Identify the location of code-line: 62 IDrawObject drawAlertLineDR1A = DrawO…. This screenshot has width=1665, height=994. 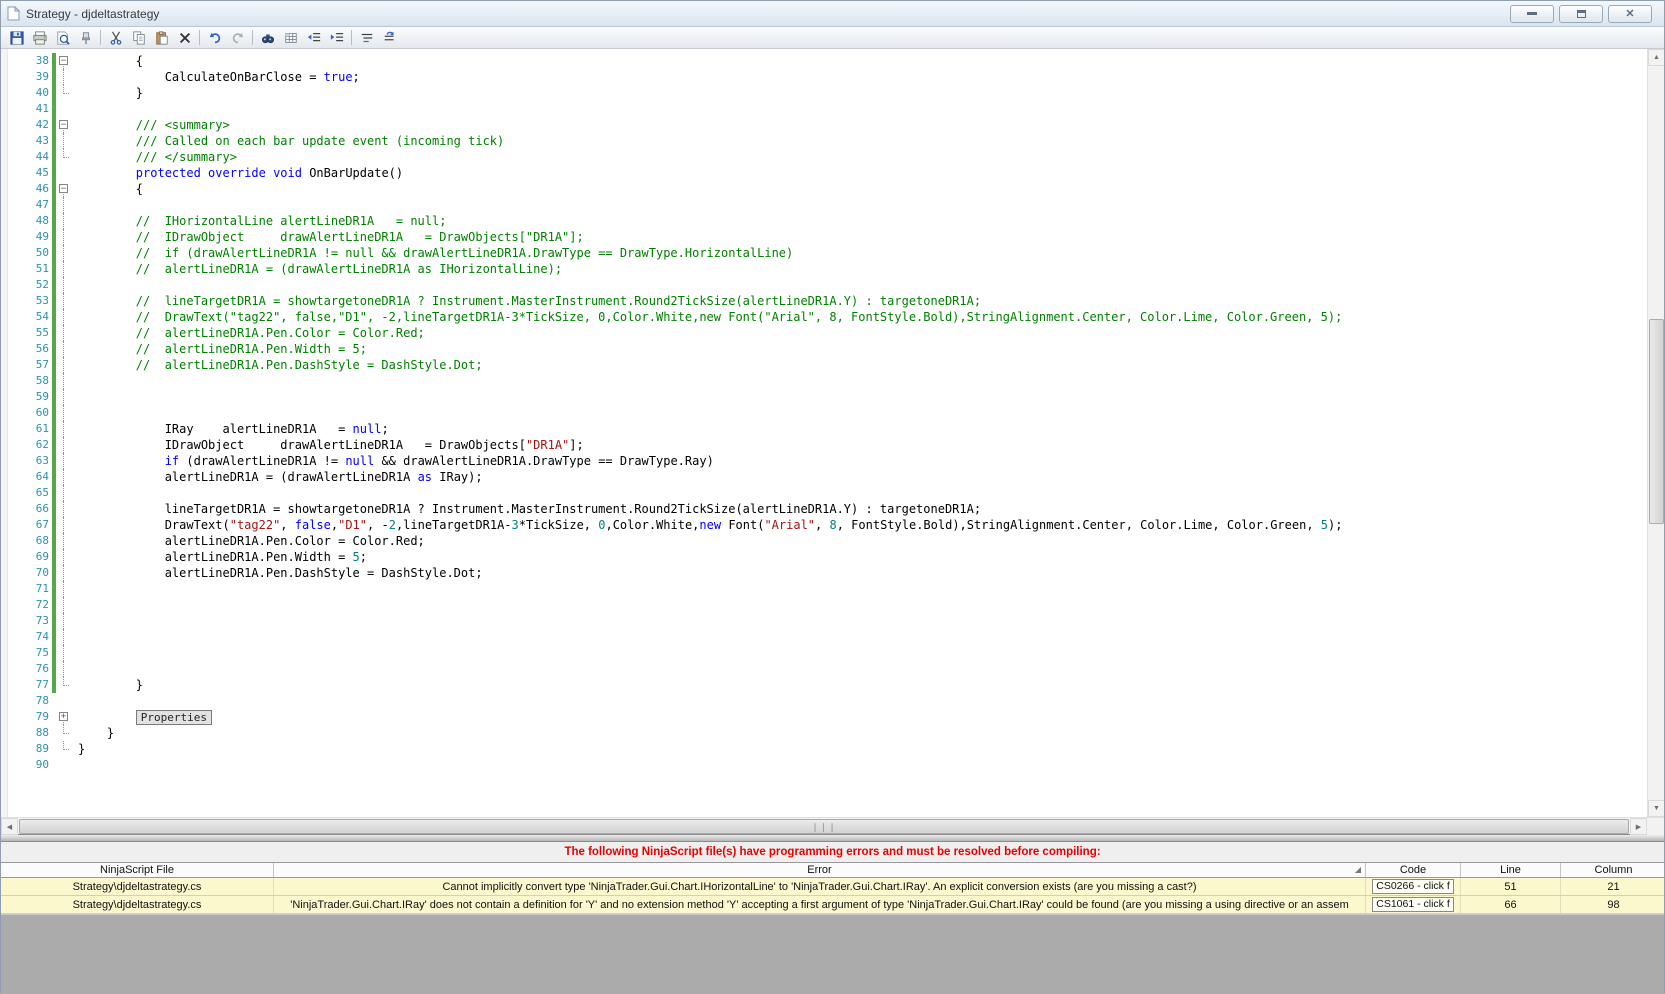
(828, 445).